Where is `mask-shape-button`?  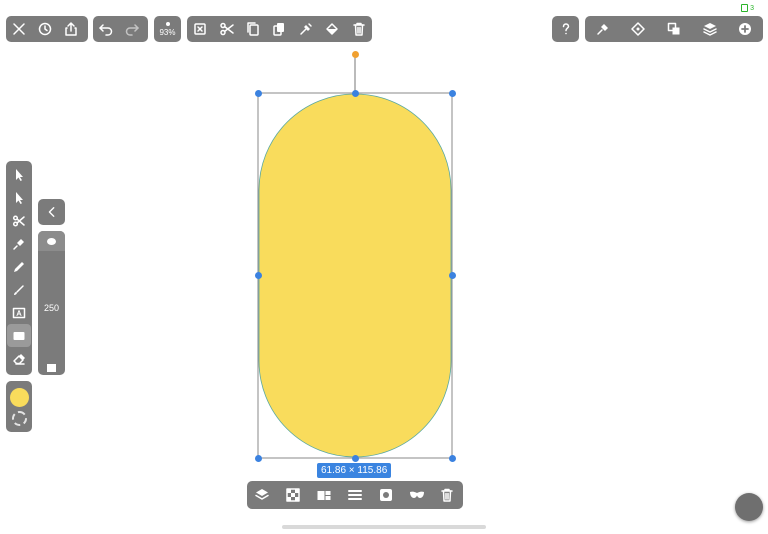 mask-shape-button is located at coordinates (386, 495).